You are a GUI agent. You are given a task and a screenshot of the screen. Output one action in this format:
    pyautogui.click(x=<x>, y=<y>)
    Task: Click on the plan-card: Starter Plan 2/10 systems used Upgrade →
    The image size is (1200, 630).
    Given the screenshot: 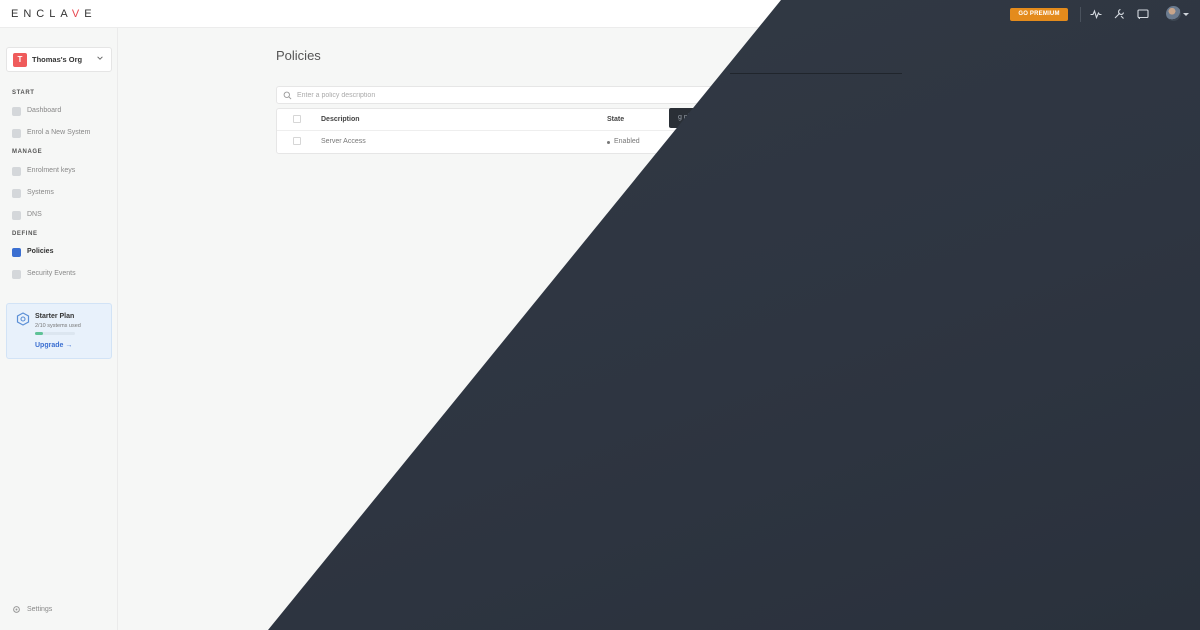 What is the action you would take?
    pyautogui.click(x=59, y=331)
    